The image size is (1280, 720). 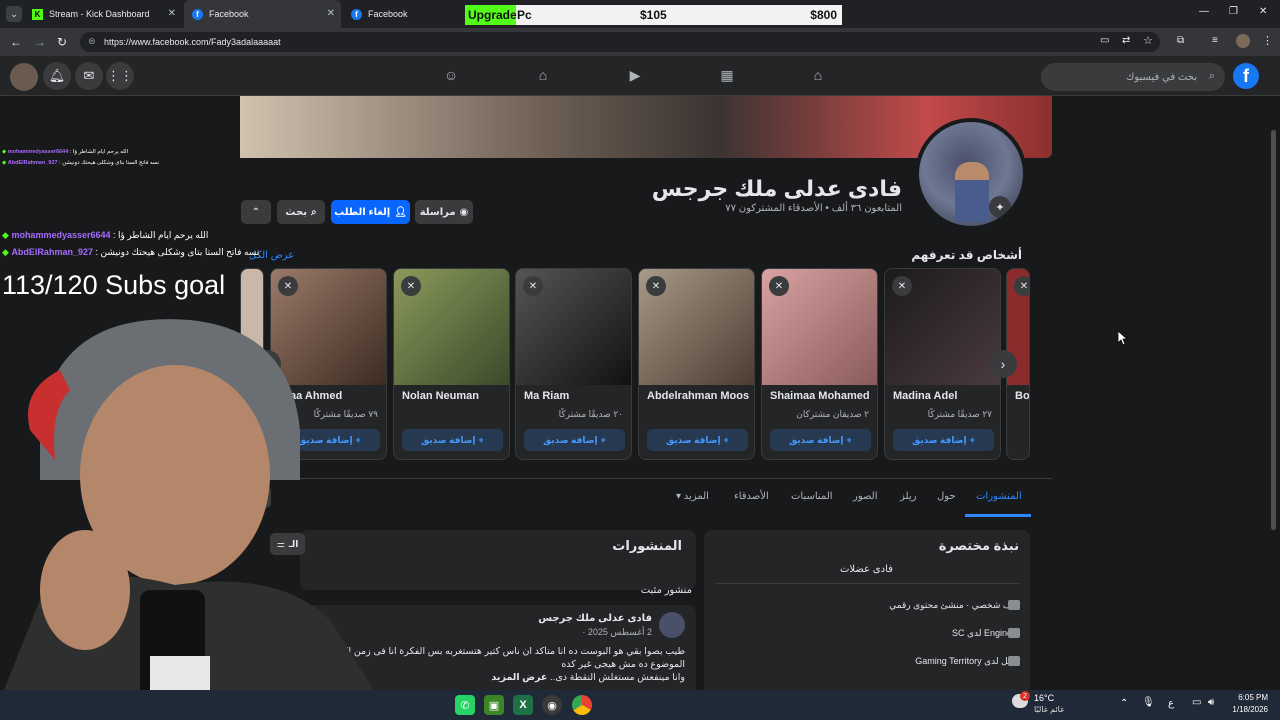 I want to click on search-label: بحث, so click(x=296, y=212).